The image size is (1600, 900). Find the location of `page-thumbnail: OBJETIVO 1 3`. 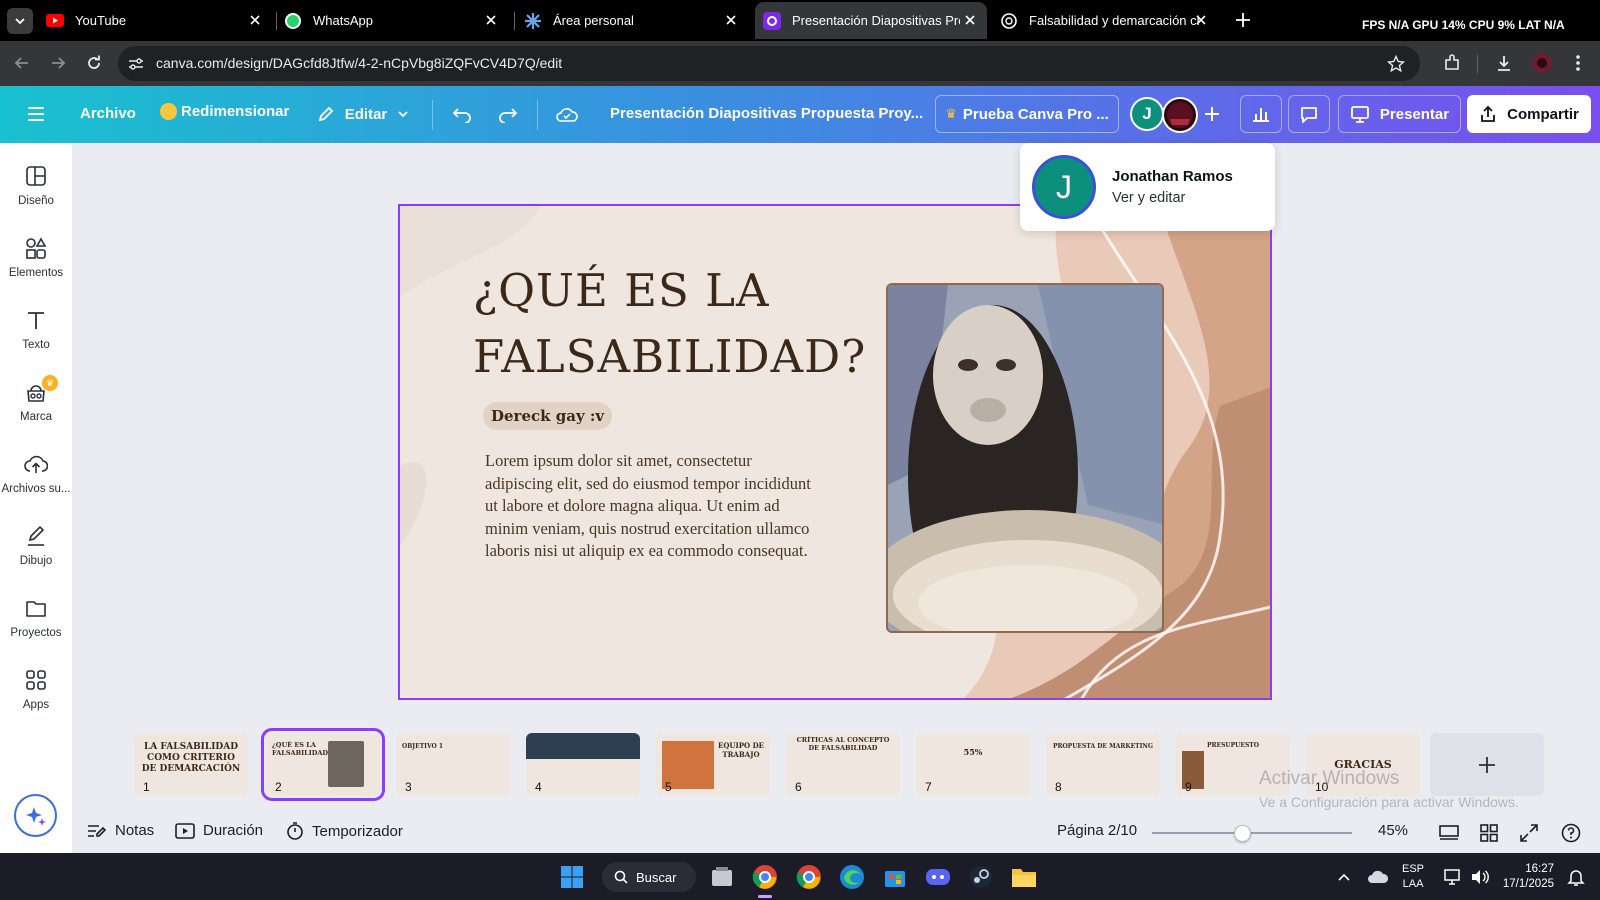

page-thumbnail: OBJETIVO 1 3 is located at coordinates (453, 764).